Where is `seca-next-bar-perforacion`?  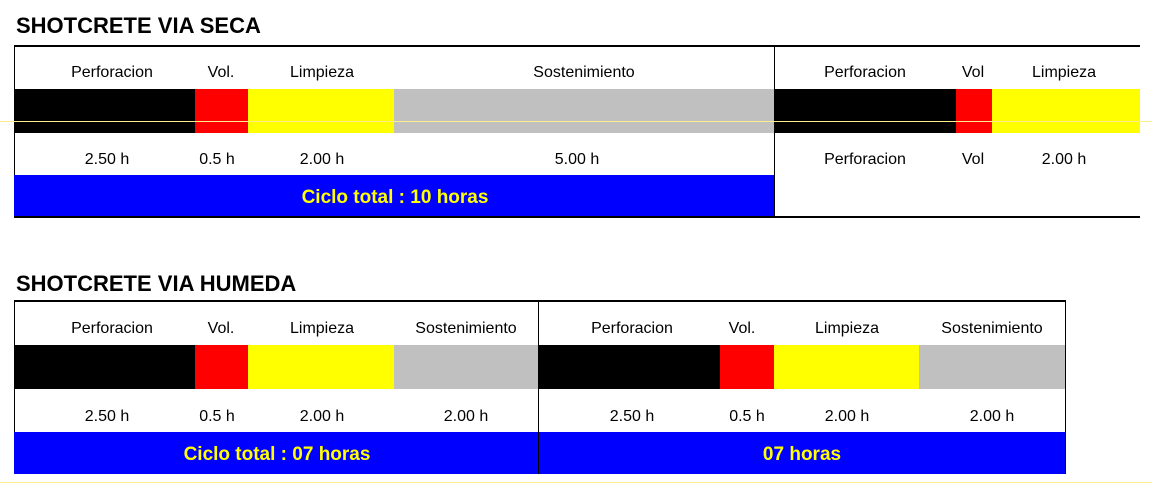 seca-next-bar-perforacion is located at coordinates (865, 111).